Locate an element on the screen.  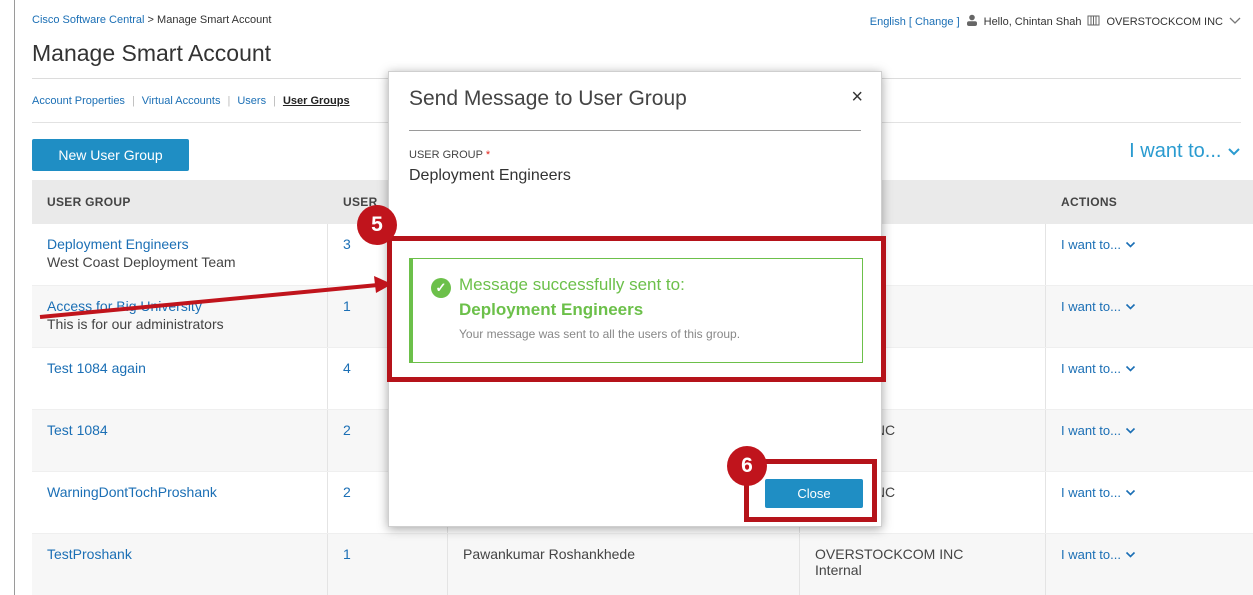
user-greeting: Hello, Chintan Shah is located at coordinates (1032, 21).